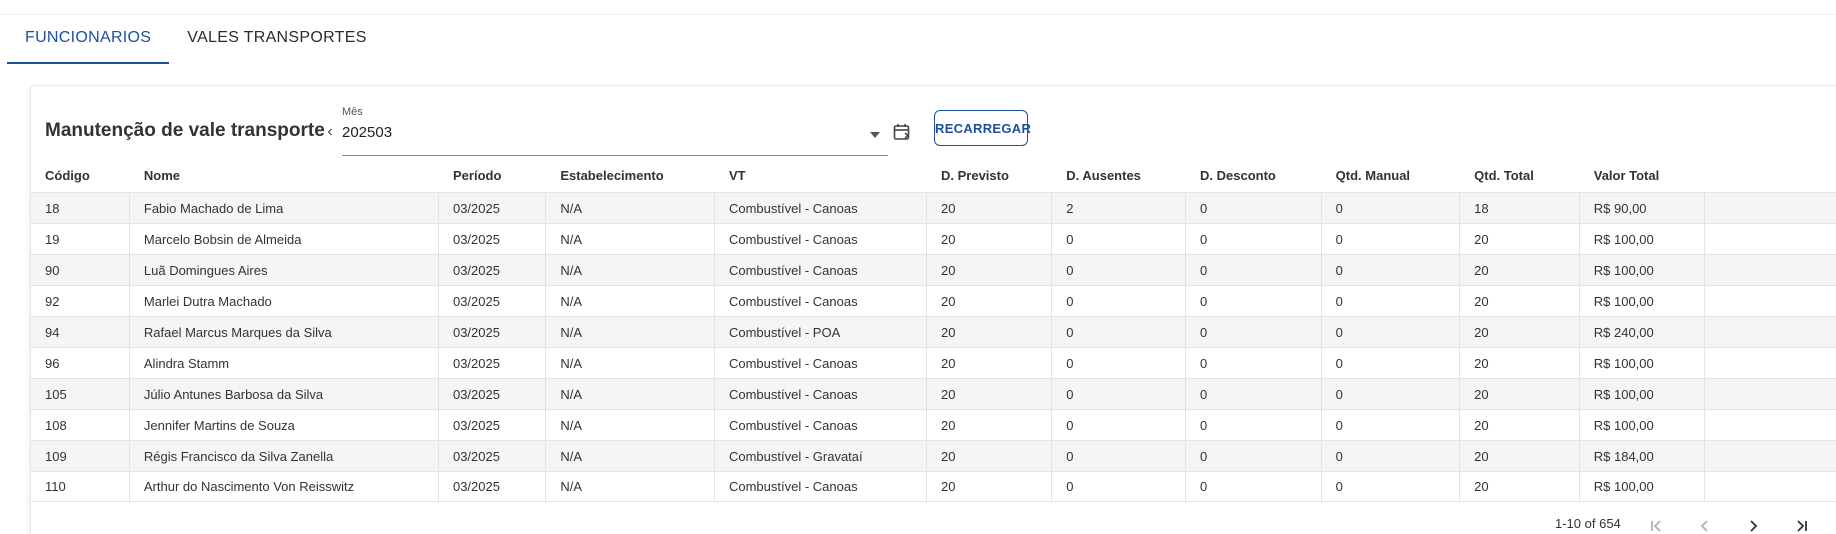  What do you see at coordinates (330, 132) in the screenshot?
I see `chevron-left-icon: ‹` at bounding box center [330, 132].